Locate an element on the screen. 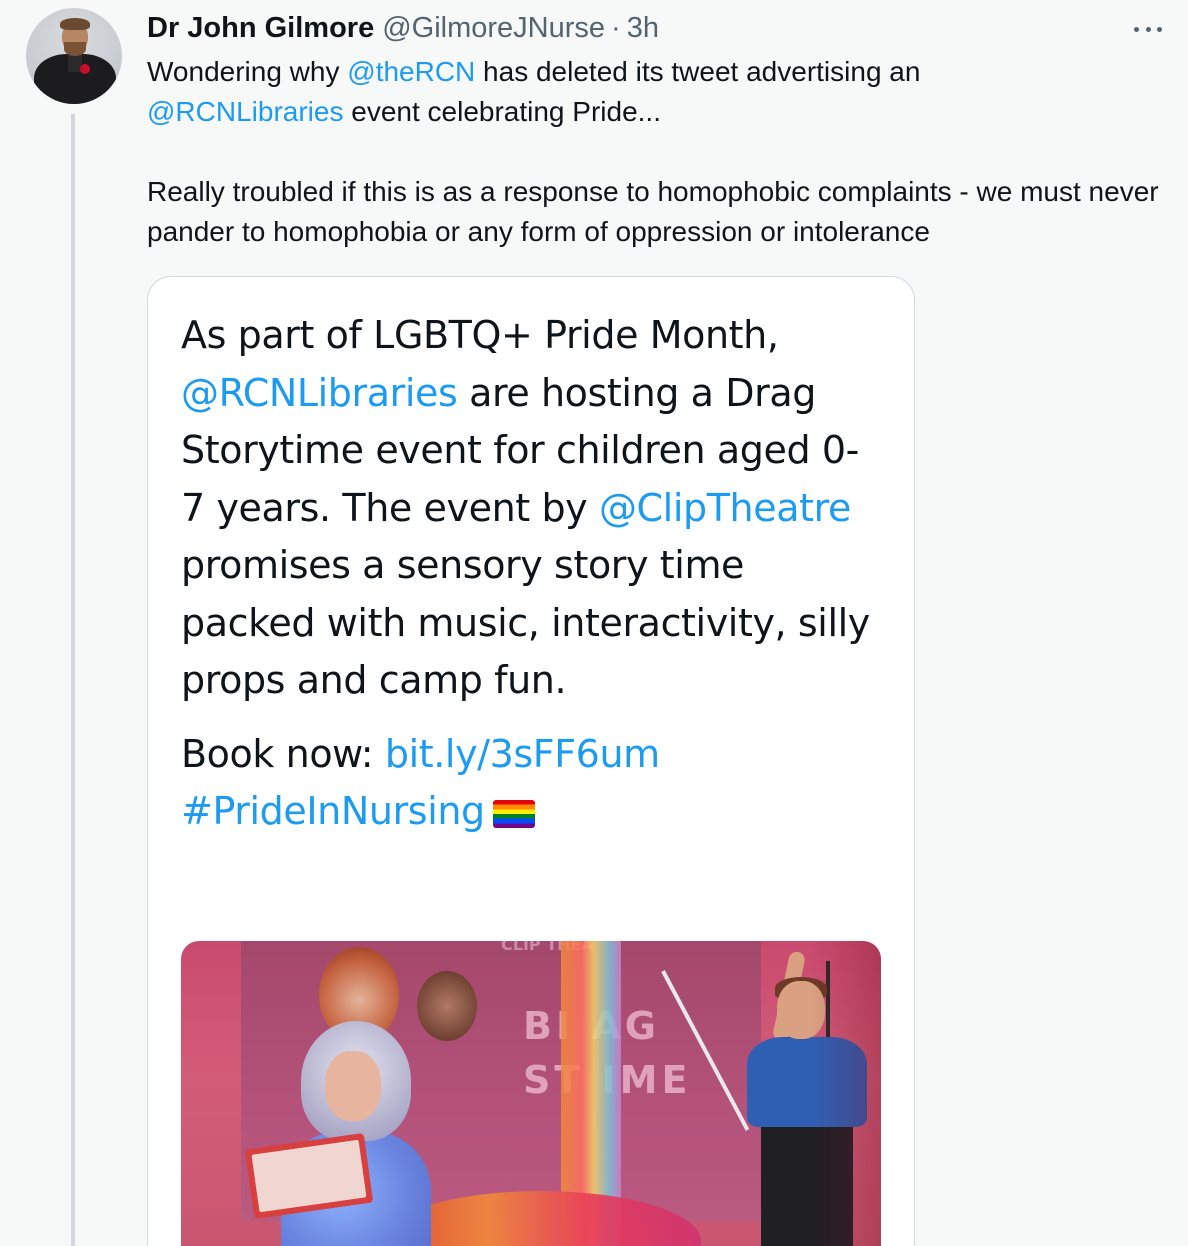 The height and width of the screenshot is (1246, 1188). performer-face is located at coordinates (353, 1086).